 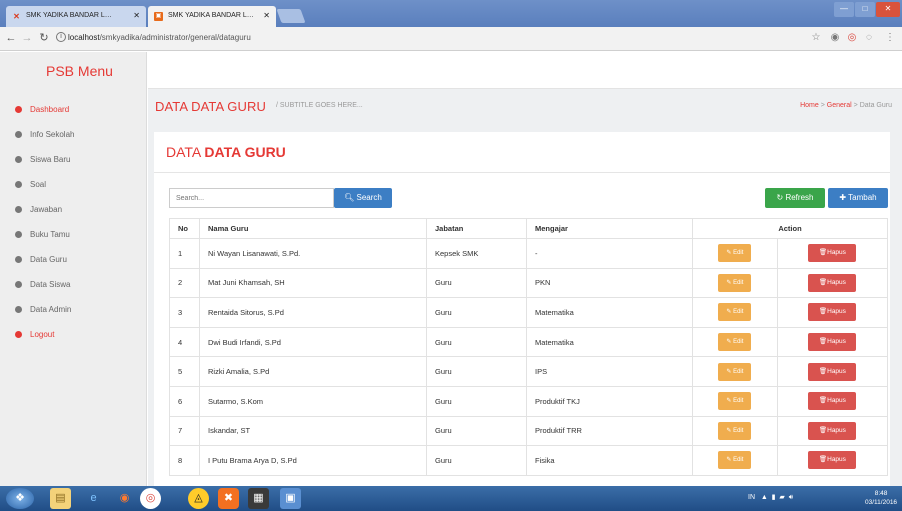 What do you see at coordinates (184, 401) in the screenshot?
I see `cell-no: 6` at bounding box center [184, 401].